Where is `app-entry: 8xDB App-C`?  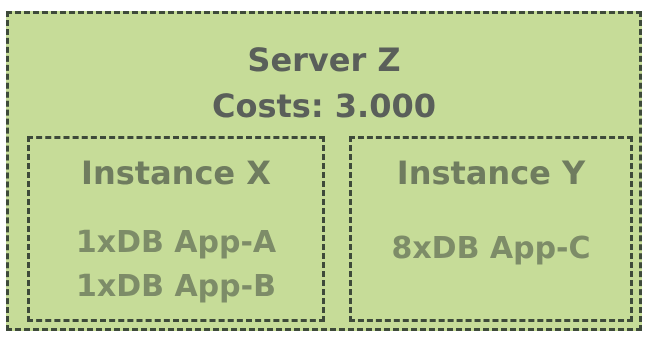
app-entry: 8xDB App-C is located at coordinates (491, 248).